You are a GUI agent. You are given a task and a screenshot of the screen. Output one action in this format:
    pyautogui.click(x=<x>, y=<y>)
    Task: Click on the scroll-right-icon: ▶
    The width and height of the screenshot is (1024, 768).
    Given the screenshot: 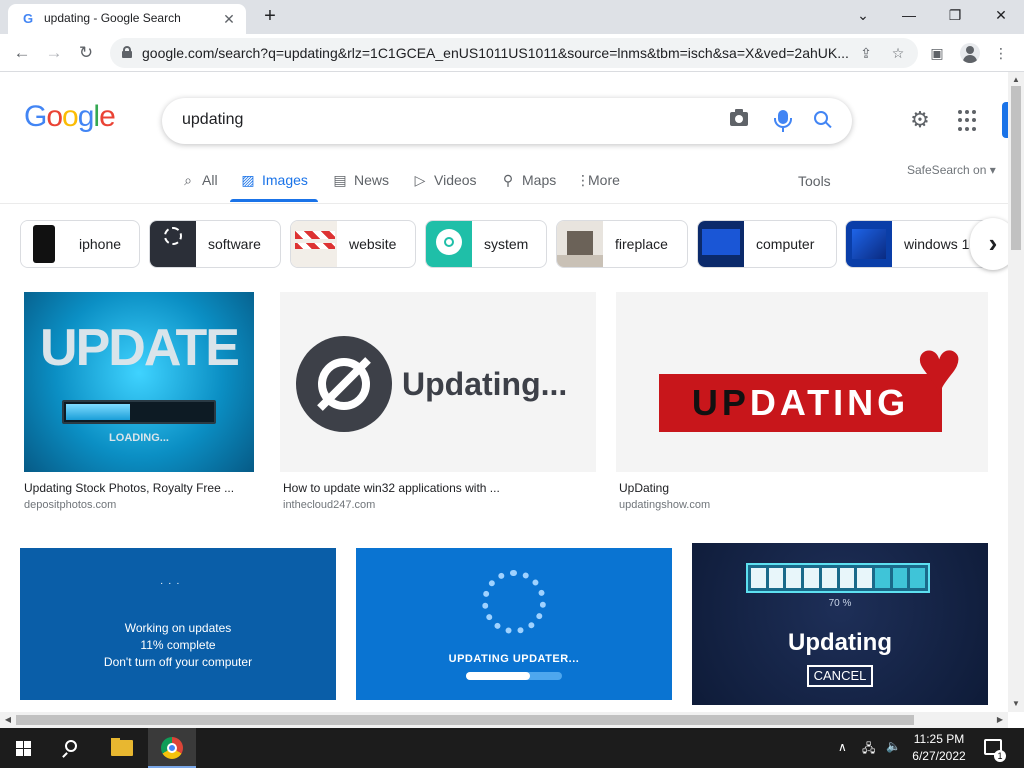 What is the action you would take?
    pyautogui.click(x=1000, y=720)
    